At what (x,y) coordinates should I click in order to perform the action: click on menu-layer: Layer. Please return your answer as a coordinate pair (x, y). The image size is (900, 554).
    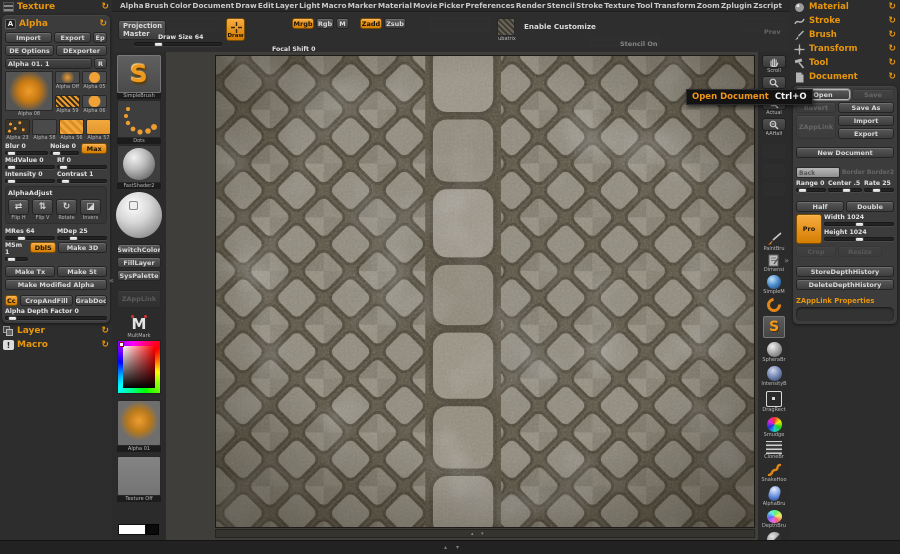
    Looking at the image, I should click on (286, 5).